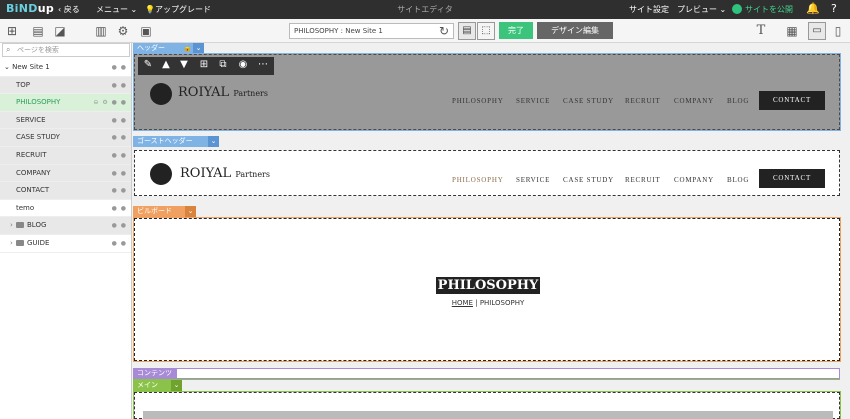 This screenshot has width=850, height=419. What do you see at coordinates (371, 31) in the screenshot?
I see `site-path-field: PHILOSOPHY : New Site 1` at bounding box center [371, 31].